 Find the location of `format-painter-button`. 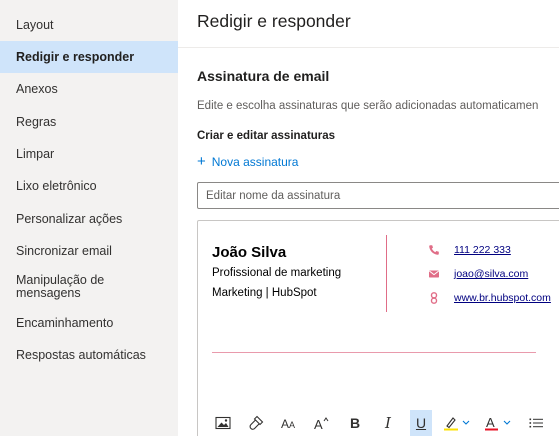

format-painter-button is located at coordinates (256, 423).